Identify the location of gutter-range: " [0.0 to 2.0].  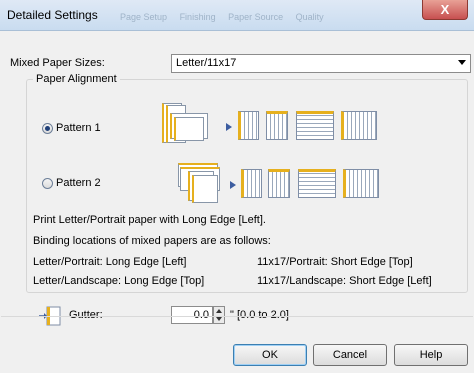
(259, 315).